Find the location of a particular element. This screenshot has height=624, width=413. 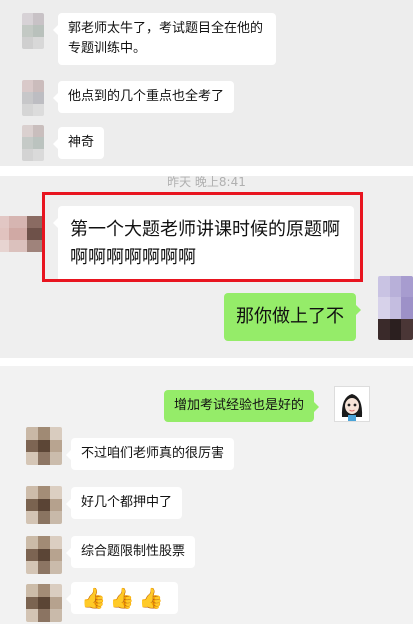

self-avatar is located at coordinates (352, 404).